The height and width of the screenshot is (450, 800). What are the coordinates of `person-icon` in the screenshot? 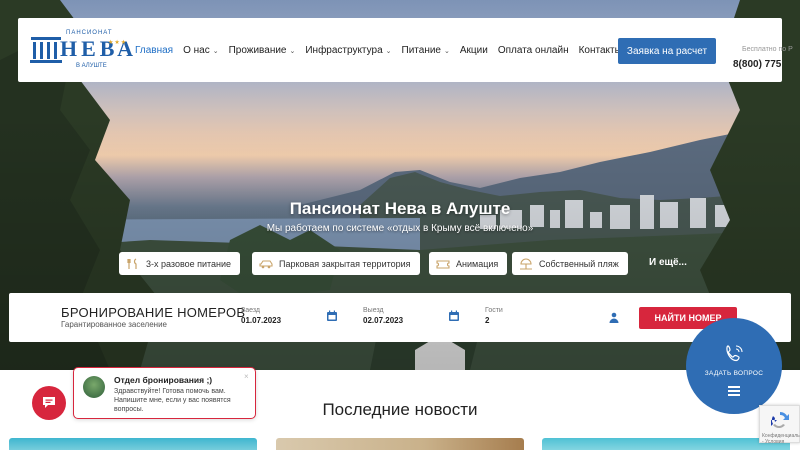 It's located at (614, 317).